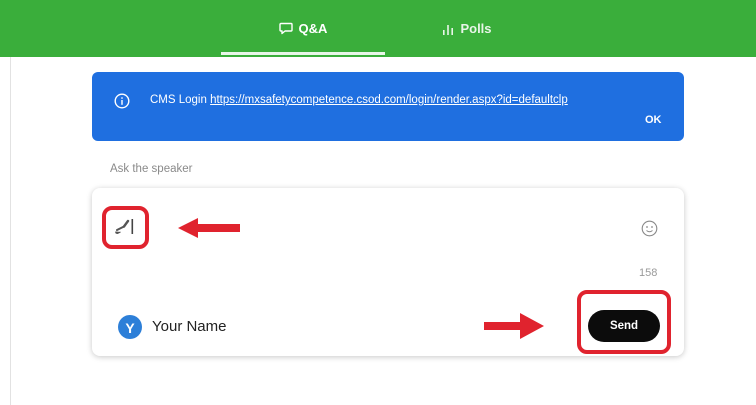 The height and width of the screenshot is (405, 756). I want to click on top-tab-bar: Q&A Polls, so click(378, 28).